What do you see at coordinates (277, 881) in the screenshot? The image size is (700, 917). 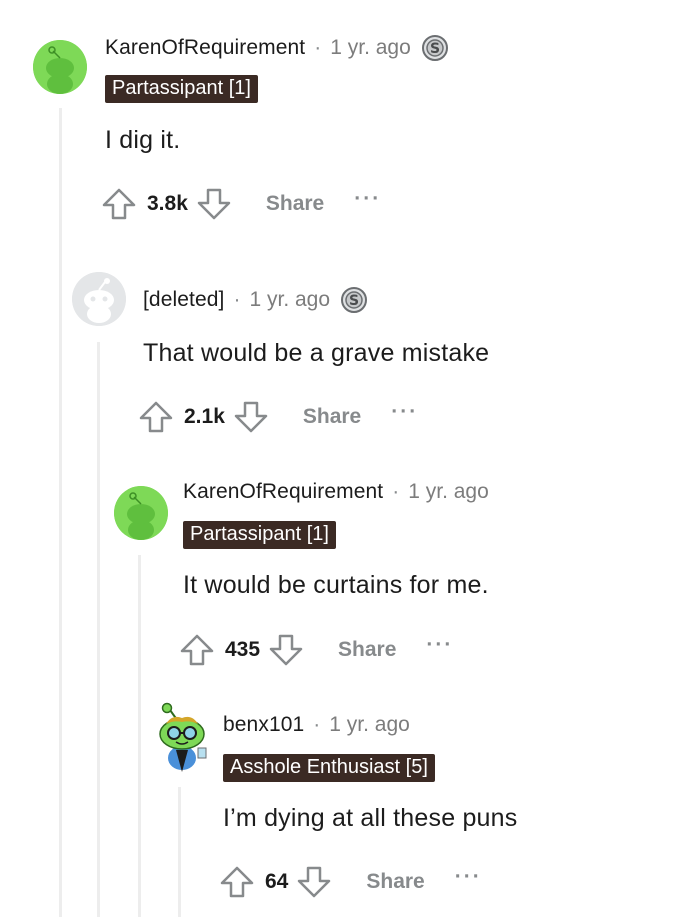 I see `vote-score: 64` at bounding box center [277, 881].